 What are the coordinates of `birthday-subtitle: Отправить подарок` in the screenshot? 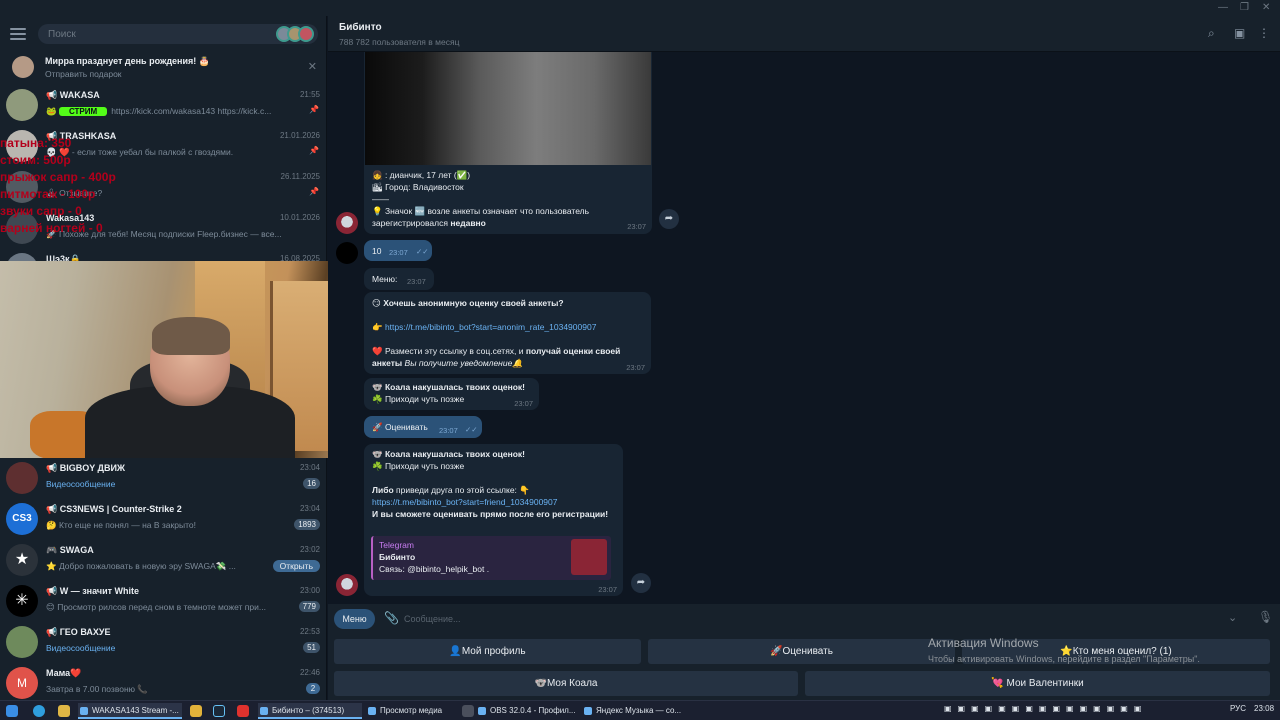 It's located at (83, 74).